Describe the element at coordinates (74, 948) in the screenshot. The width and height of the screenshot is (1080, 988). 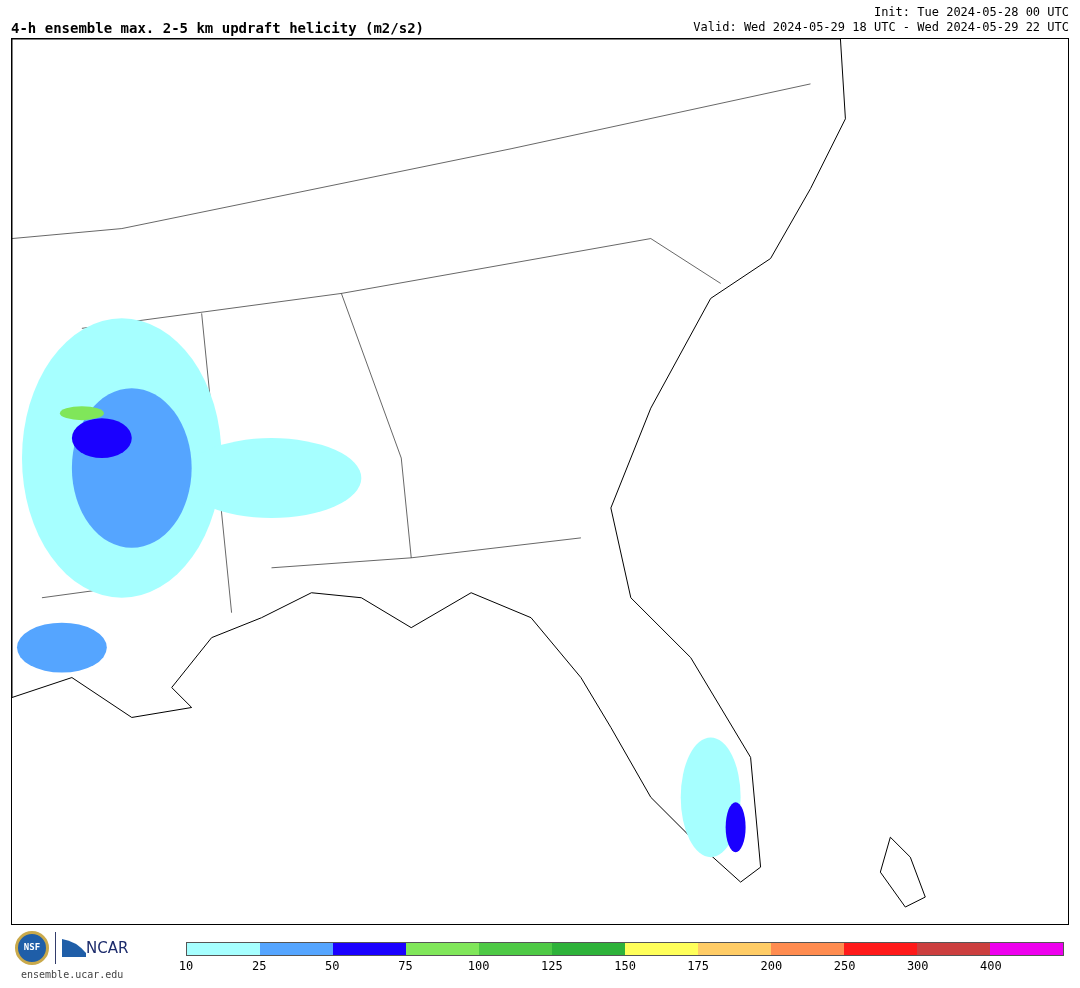
I see `wave-logo-icon` at that location.